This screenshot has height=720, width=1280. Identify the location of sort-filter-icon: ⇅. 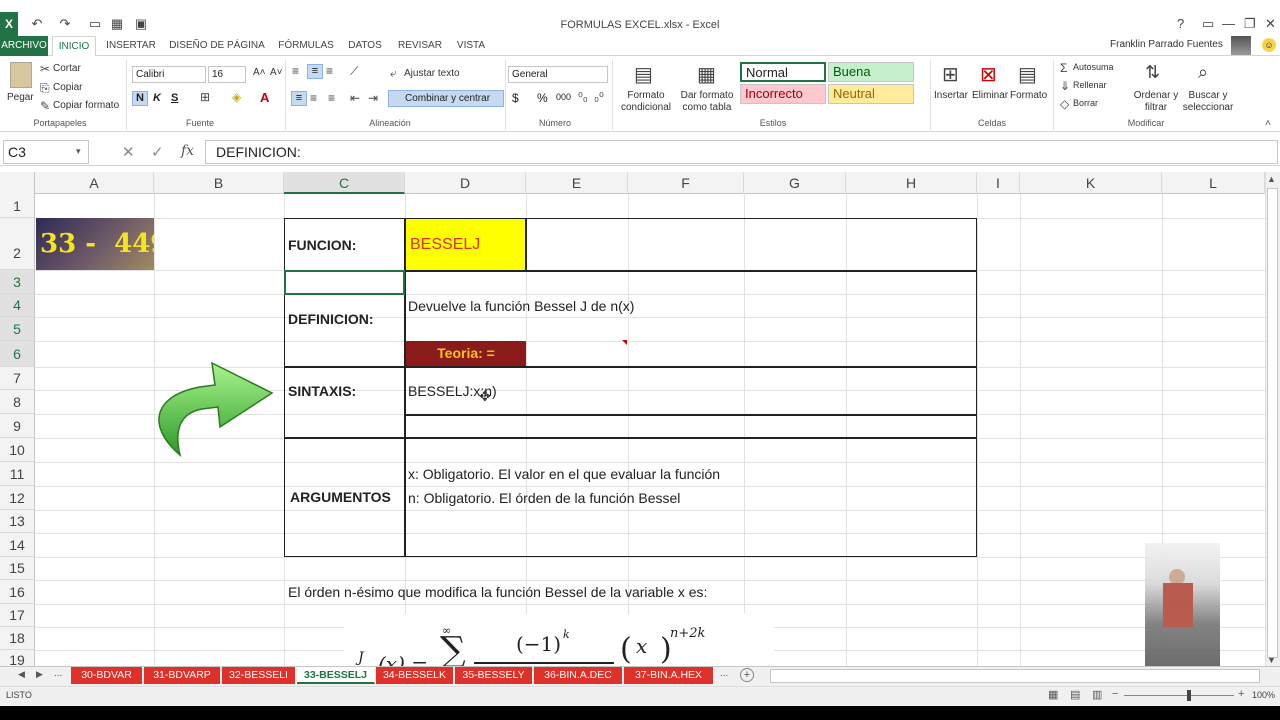
(1152, 72).